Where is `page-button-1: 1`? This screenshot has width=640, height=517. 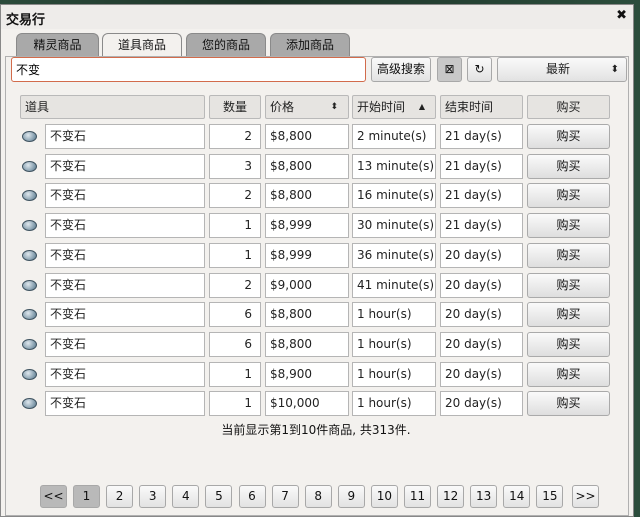 page-button-1: 1 is located at coordinates (86, 496).